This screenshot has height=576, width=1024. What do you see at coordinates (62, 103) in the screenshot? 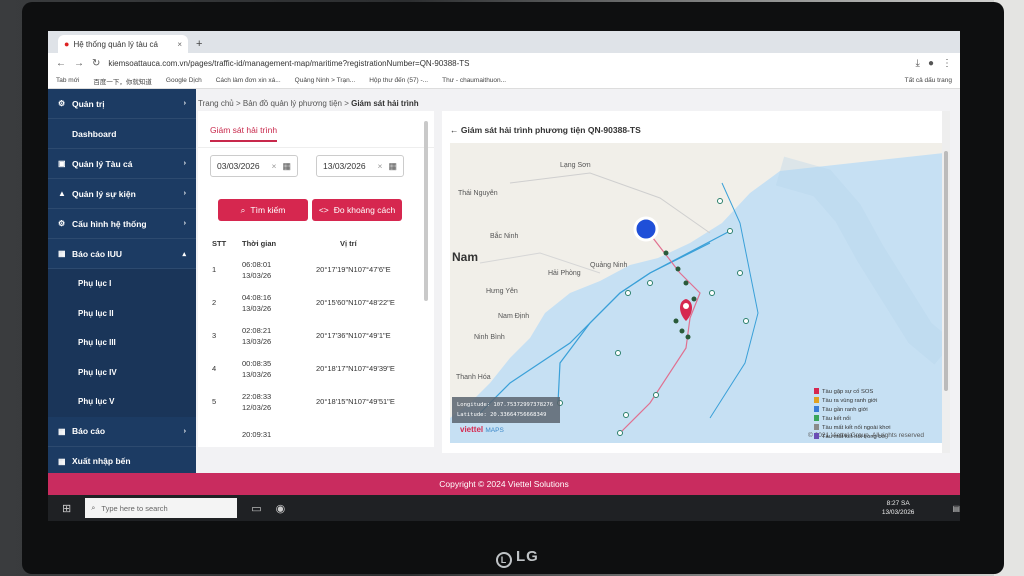
I see `sidebar-item-icon: ⚙` at bounding box center [62, 103].